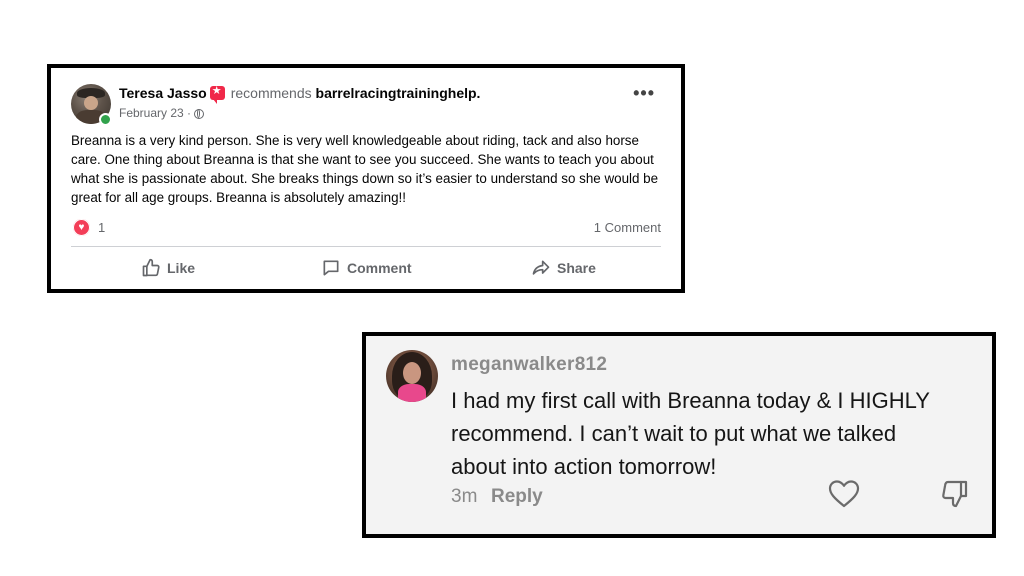  Describe the element at coordinates (576, 268) in the screenshot. I see `share-label: Share` at that location.